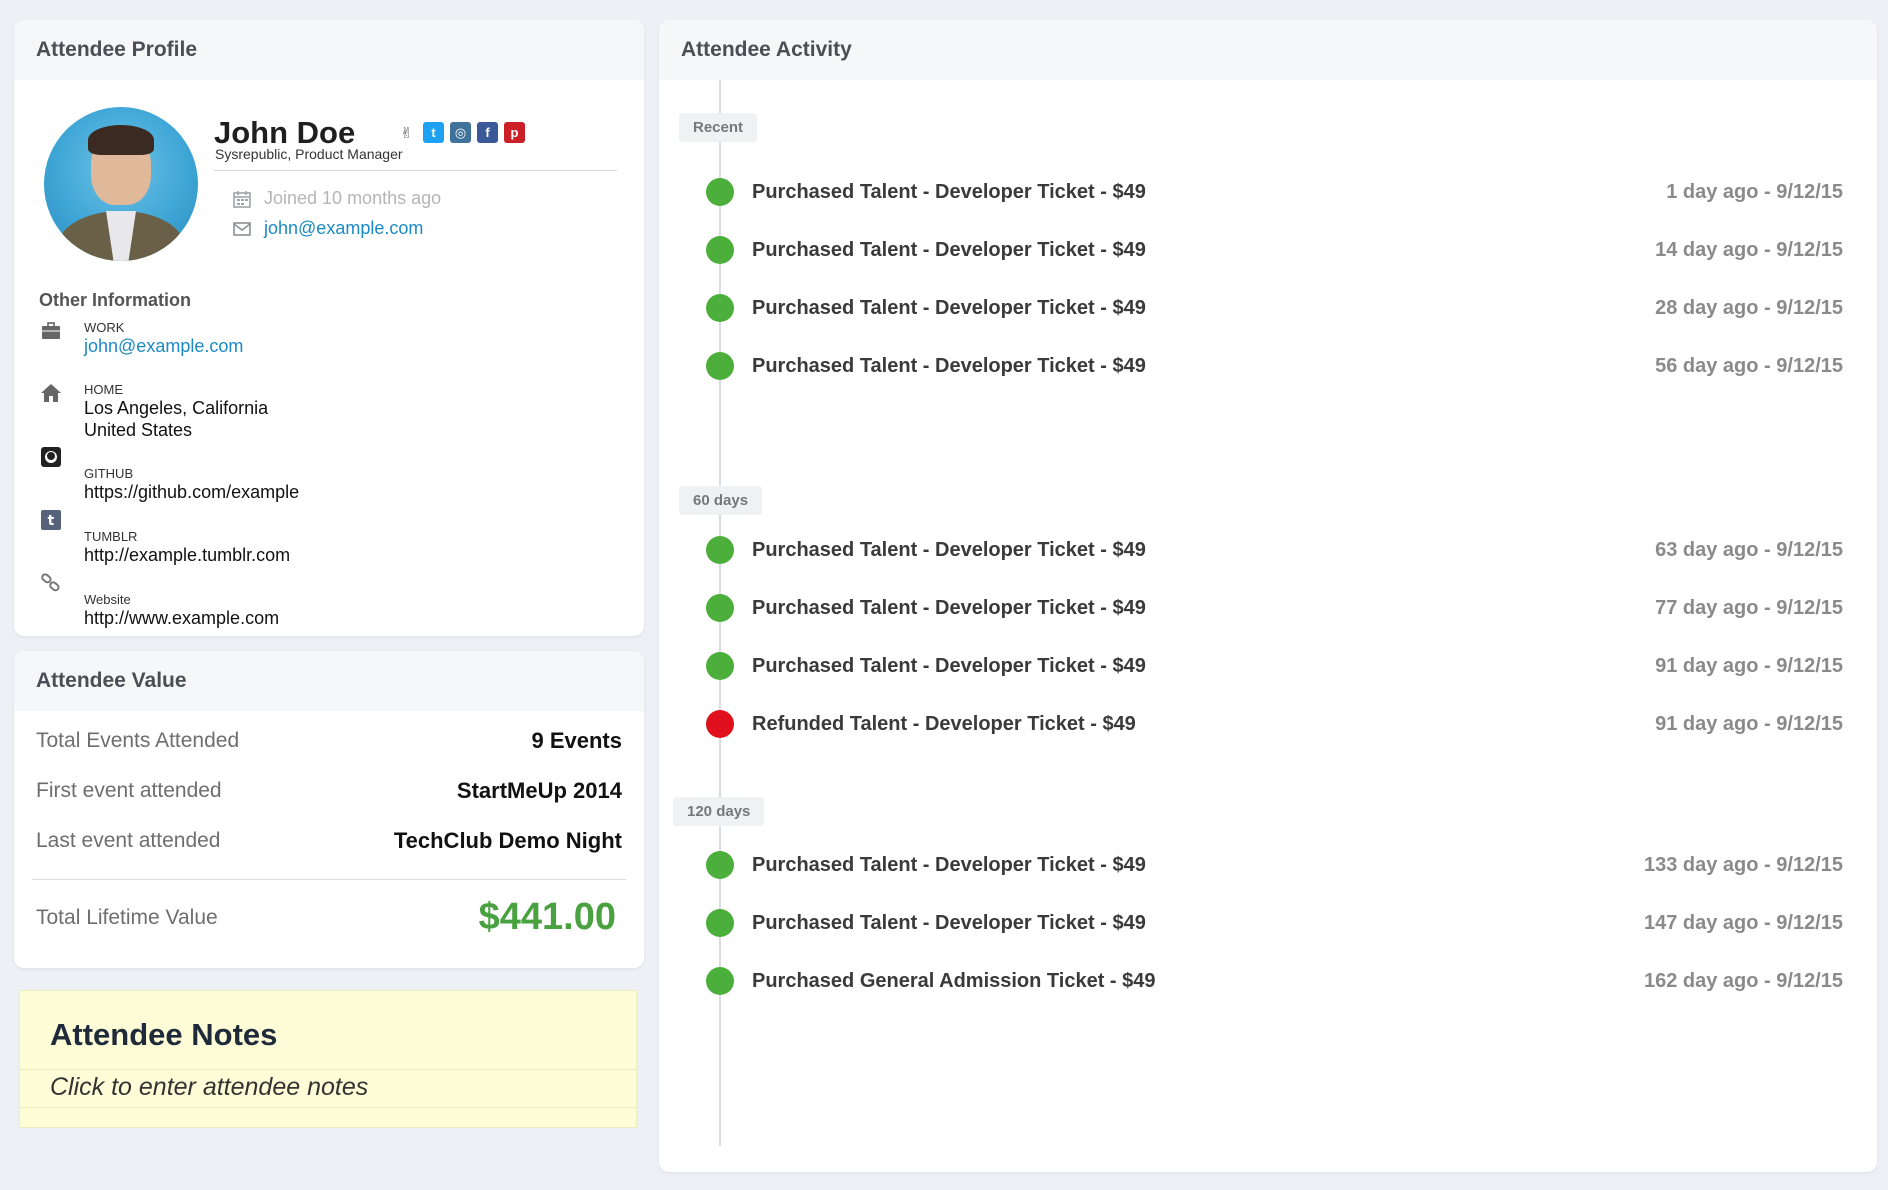 The width and height of the screenshot is (1888, 1190). I want to click on value-row: Last event attended TechClub Demo Night, so click(329, 841).